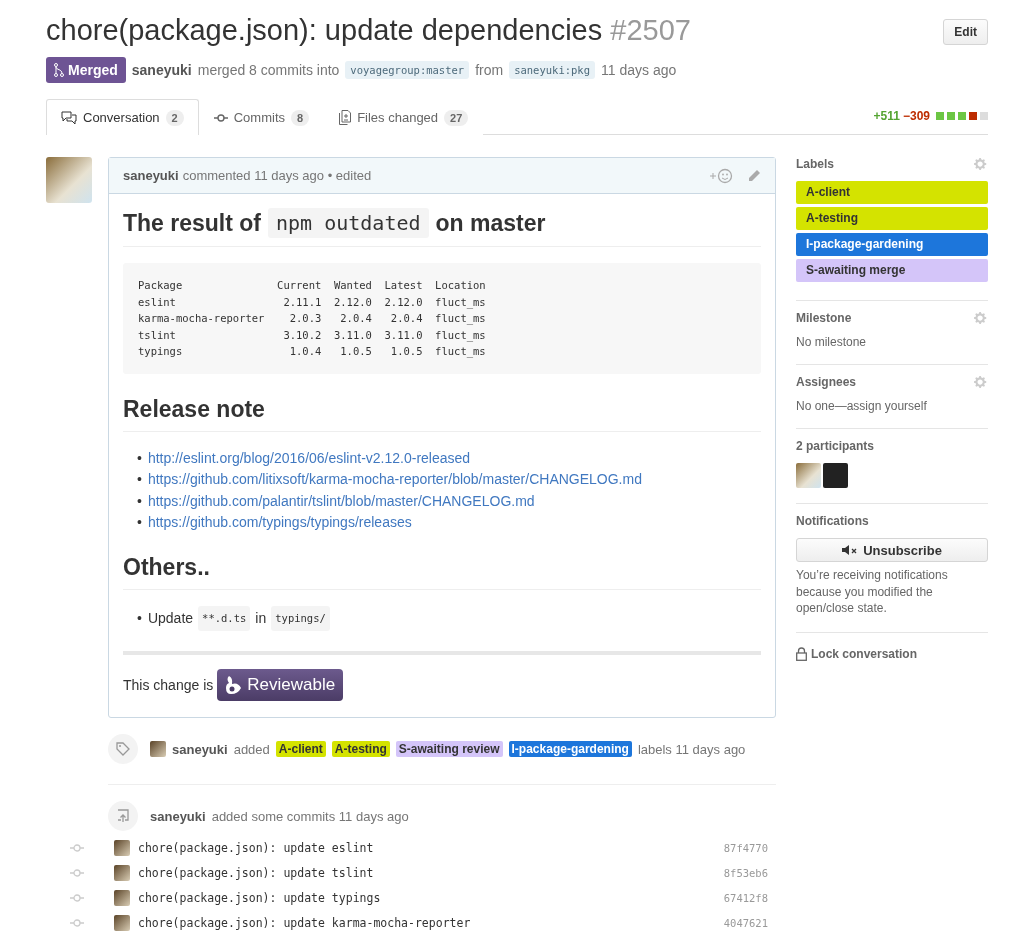 Image resolution: width=1024 pixels, height=935 pixels. What do you see at coordinates (251, 749) in the screenshot?
I see `event-action: added` at bounding box center [251, 749].